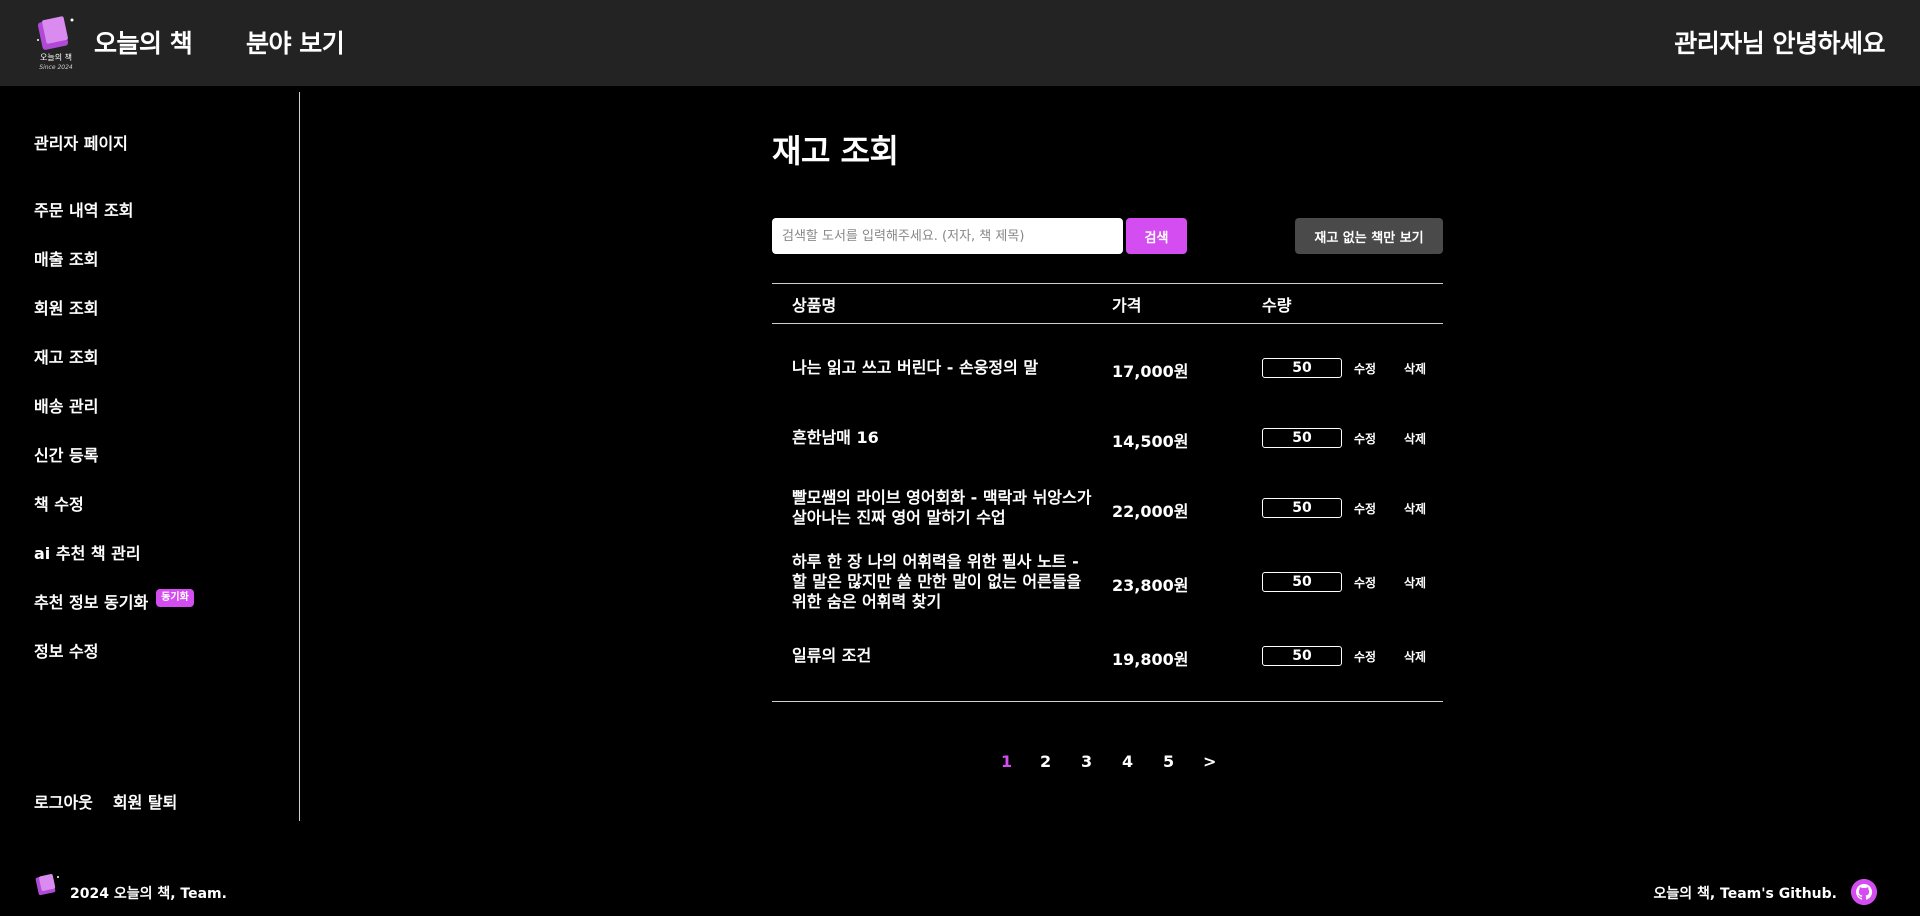  Describe the element at coordinates (114, 319) in the screenshot. I see `sidebar-item-members: 회원 조회` at that location.